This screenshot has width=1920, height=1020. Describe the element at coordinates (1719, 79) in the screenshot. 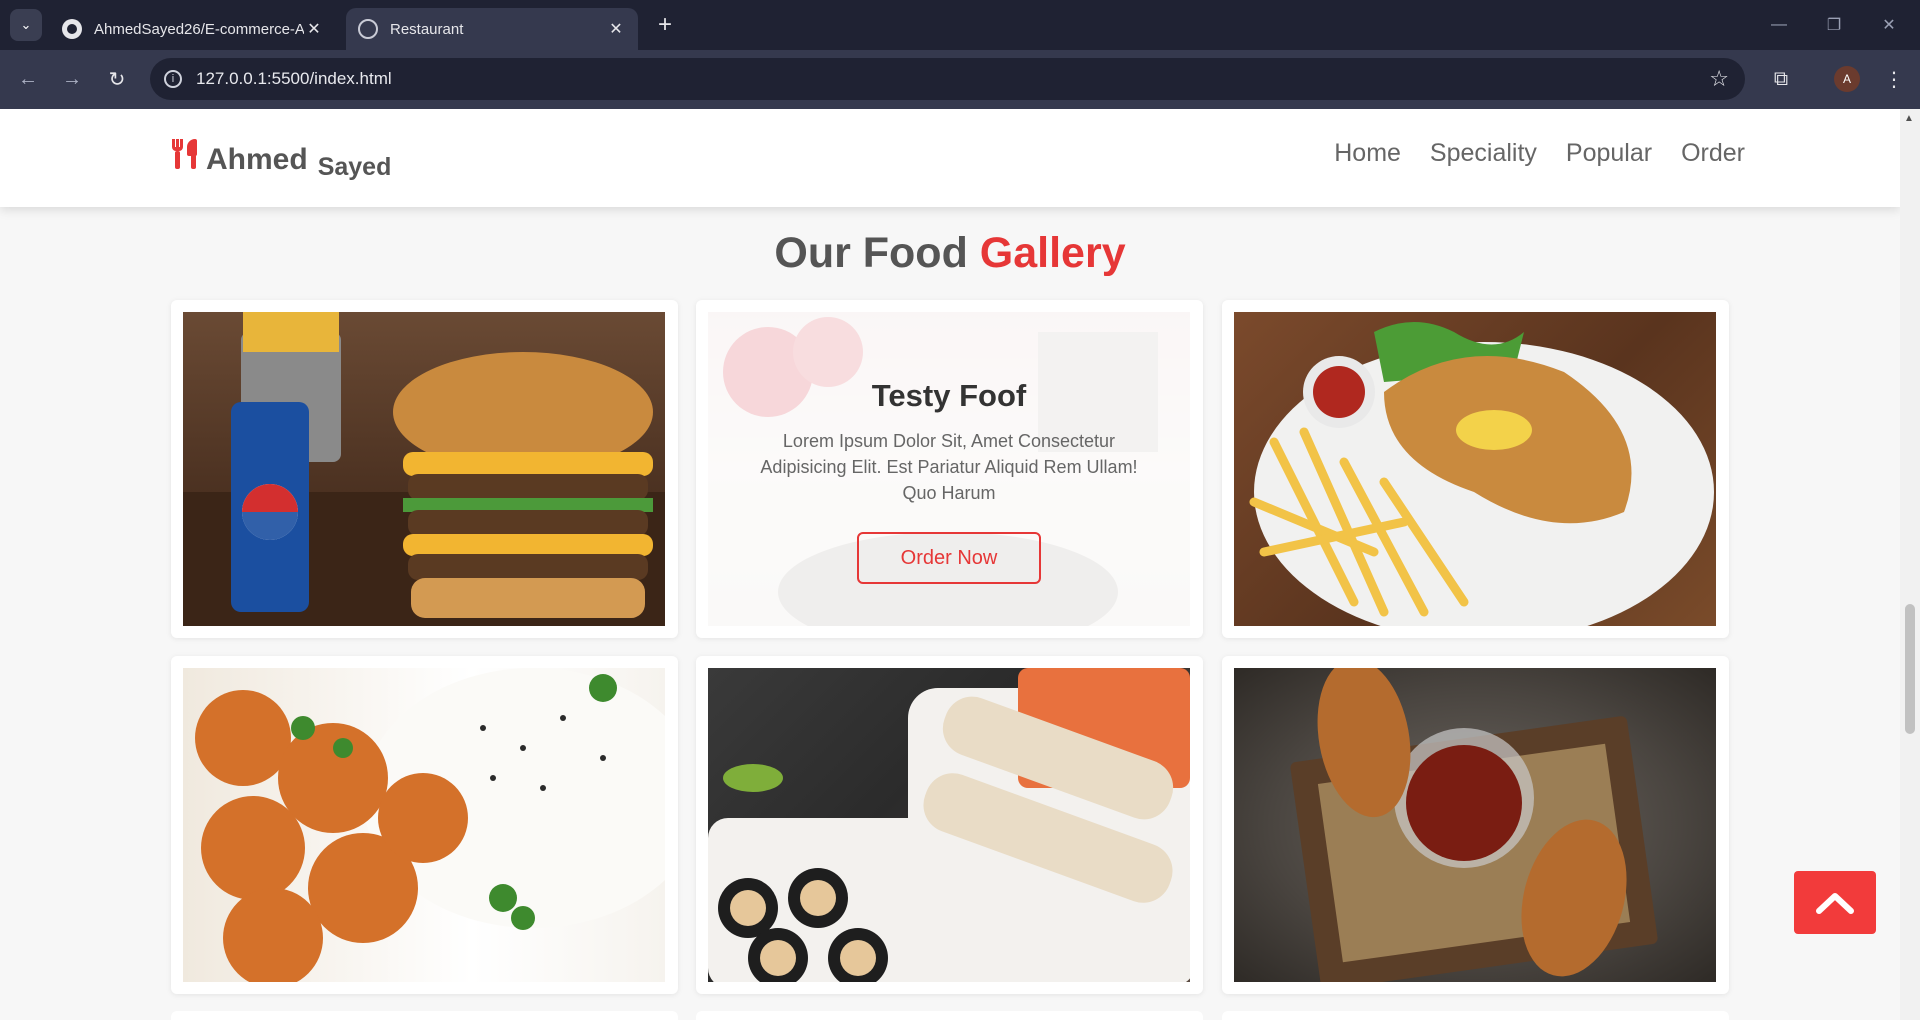

I see `bookmark-star-icon: ☆` at that location.